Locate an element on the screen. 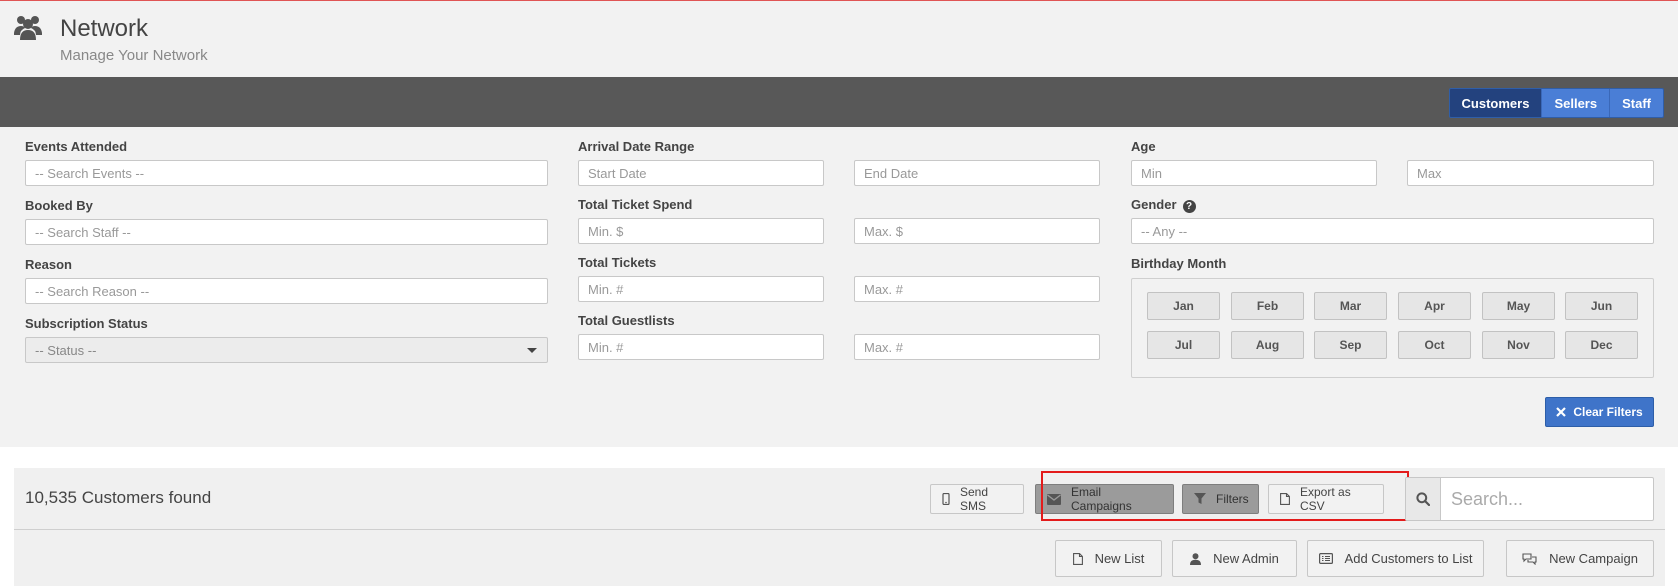  gender-select: -- Any -- is located at coordinates (1392, 231).